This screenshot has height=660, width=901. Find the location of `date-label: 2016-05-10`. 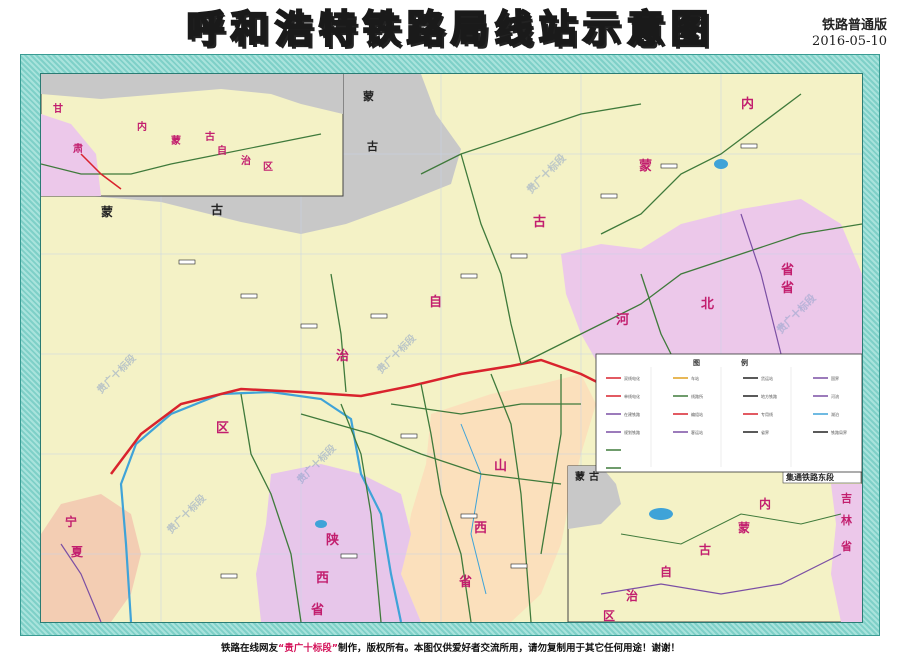

date-label: 2016-05-10 is located at coordinates (849, 41).